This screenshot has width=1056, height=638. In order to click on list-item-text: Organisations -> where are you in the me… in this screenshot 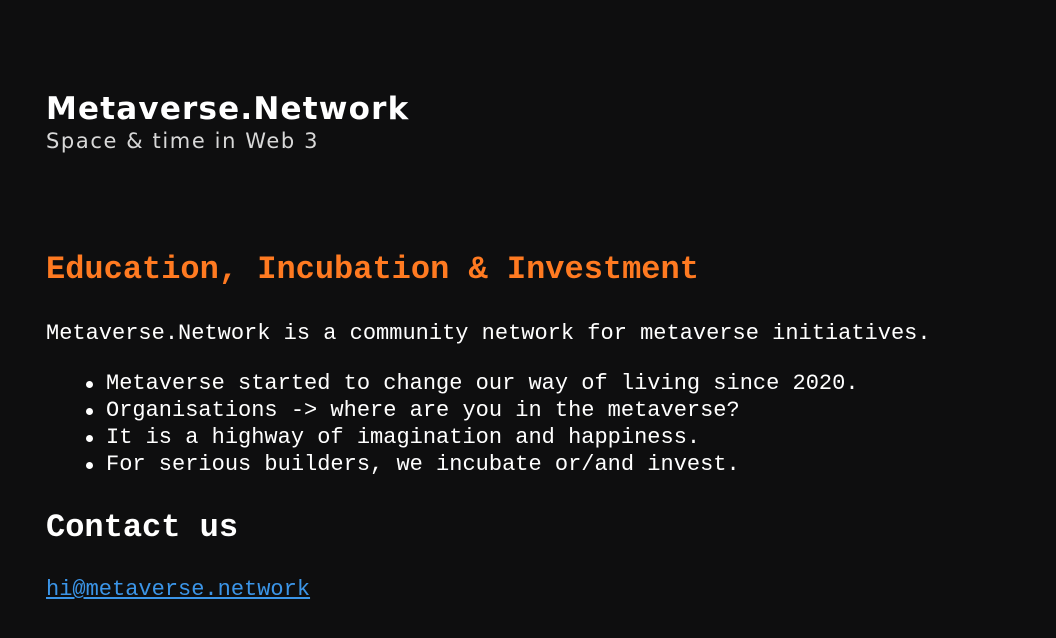, I will do `click(423, 410)`.